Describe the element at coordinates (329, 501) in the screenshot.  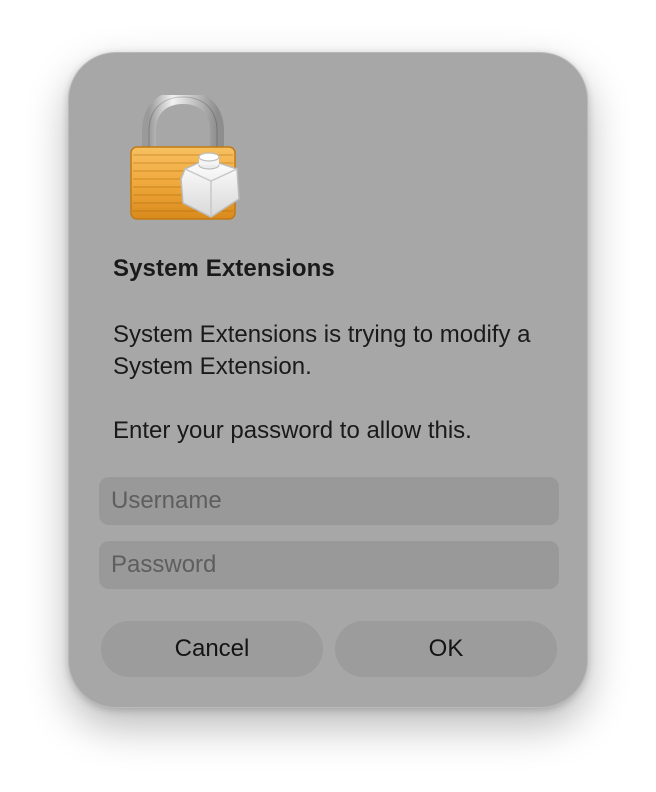
I see `username-field` at that location.